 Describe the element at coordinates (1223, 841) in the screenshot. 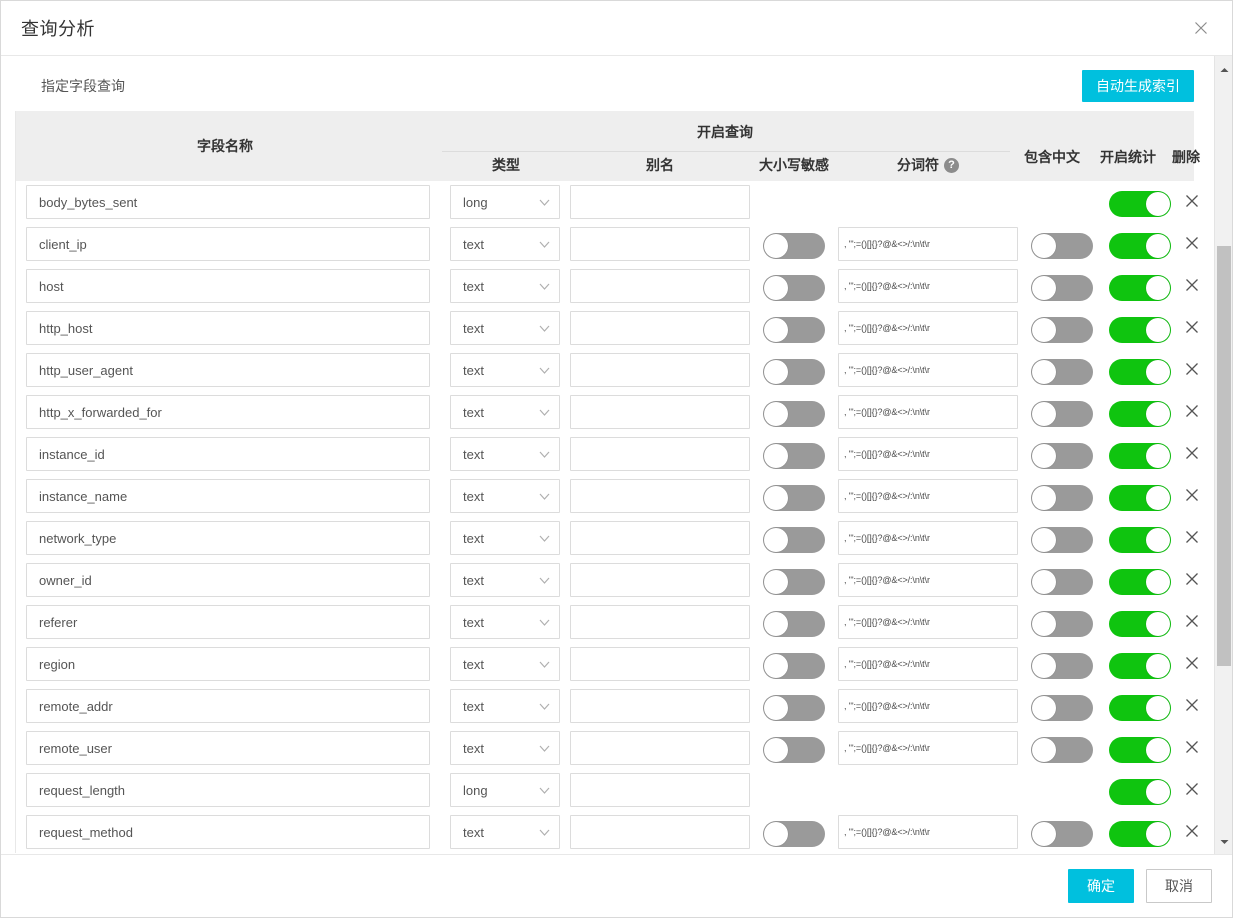

I see `scroll-down-button` at that location.